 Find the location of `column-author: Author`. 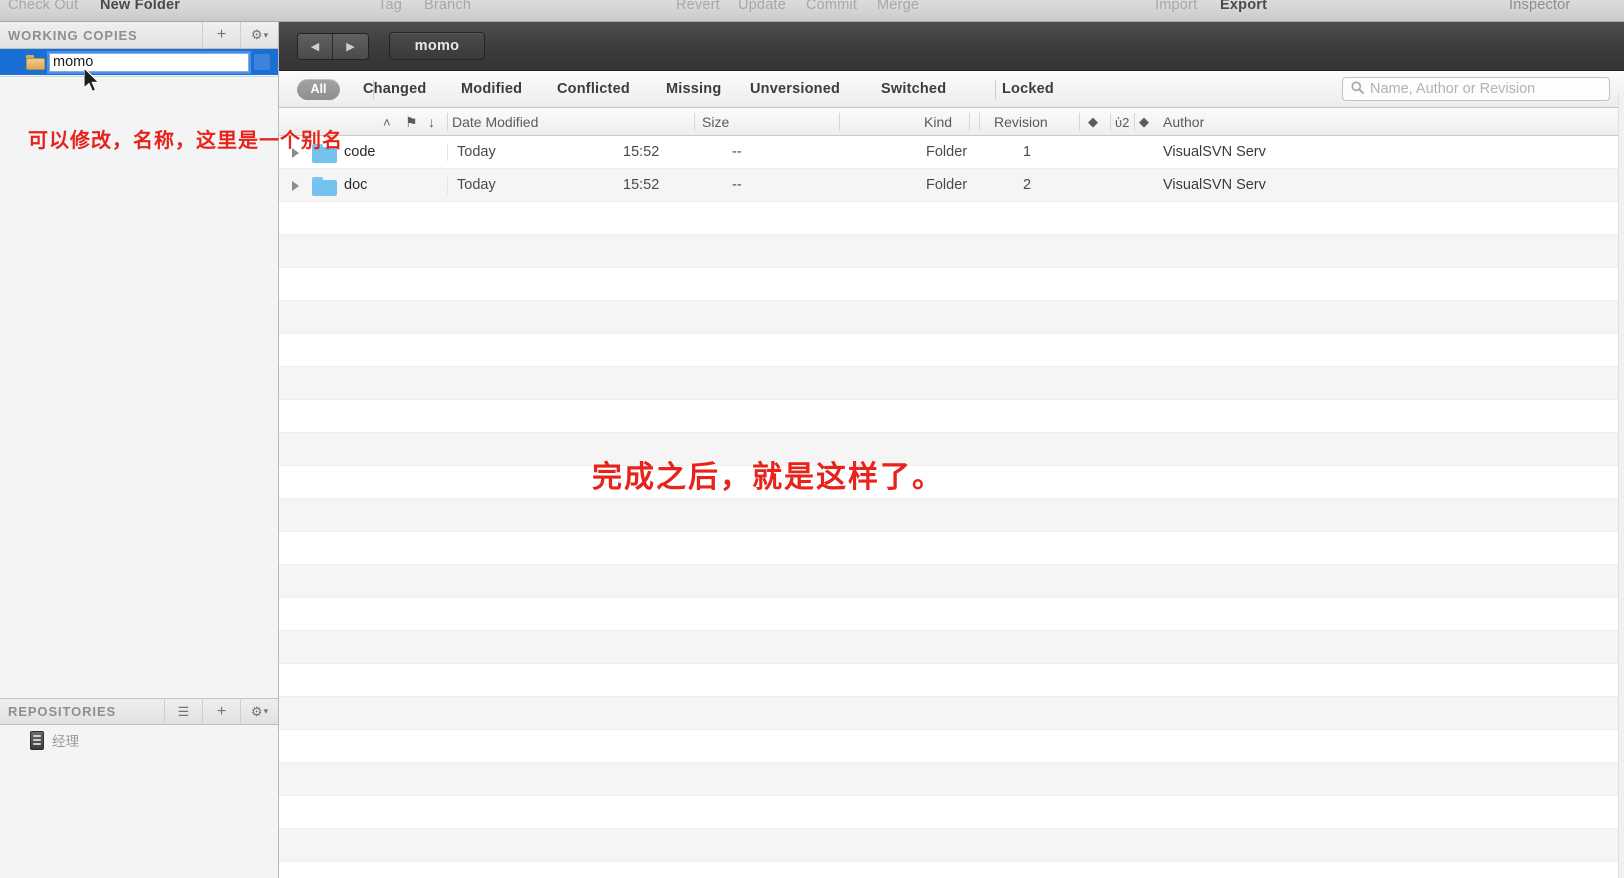

column-author: Author is located at coordinates (1183, 122).